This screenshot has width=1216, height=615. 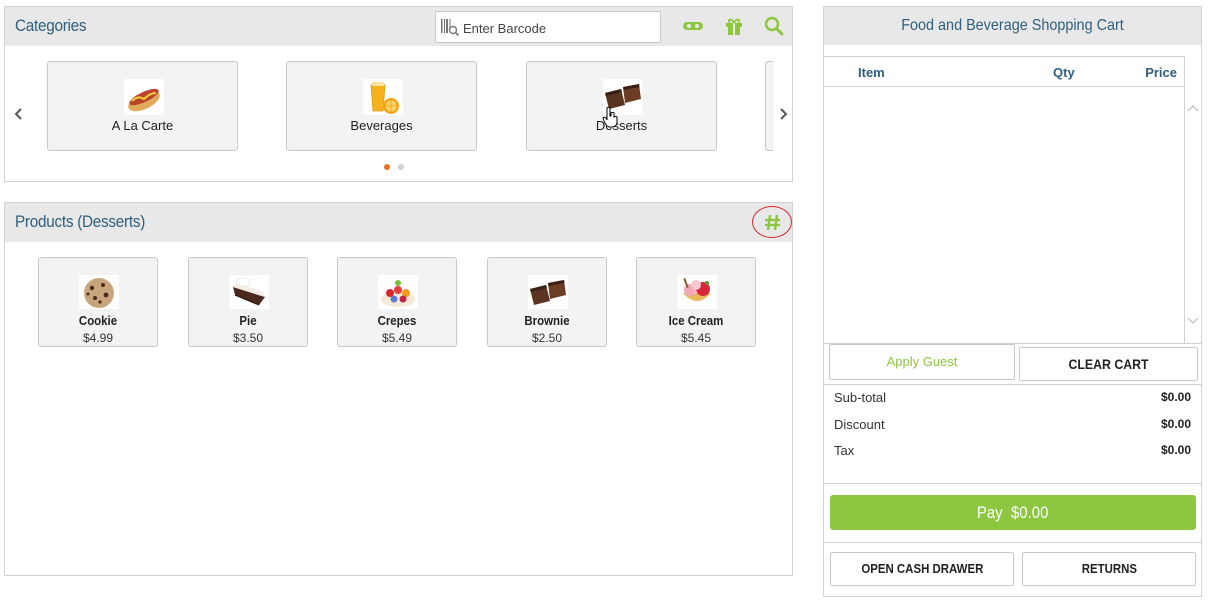 What do you see at coordinates (1161, 72) in the screenshot?
I see `column-price: Price` at bounding box center [1161, 72].